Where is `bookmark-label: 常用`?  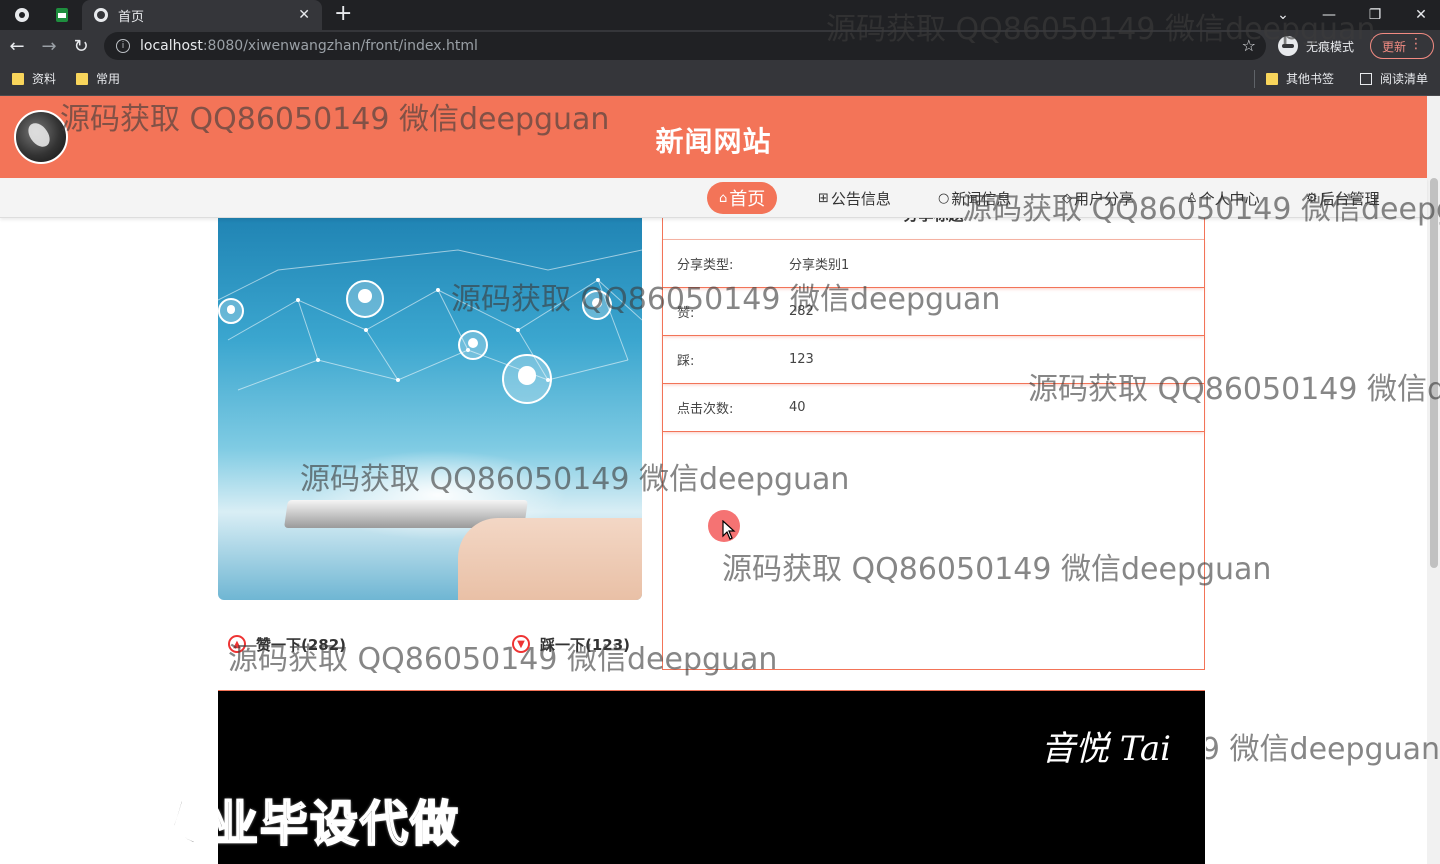
bookmark-label: 常用 is located at coordinates (108, 79).